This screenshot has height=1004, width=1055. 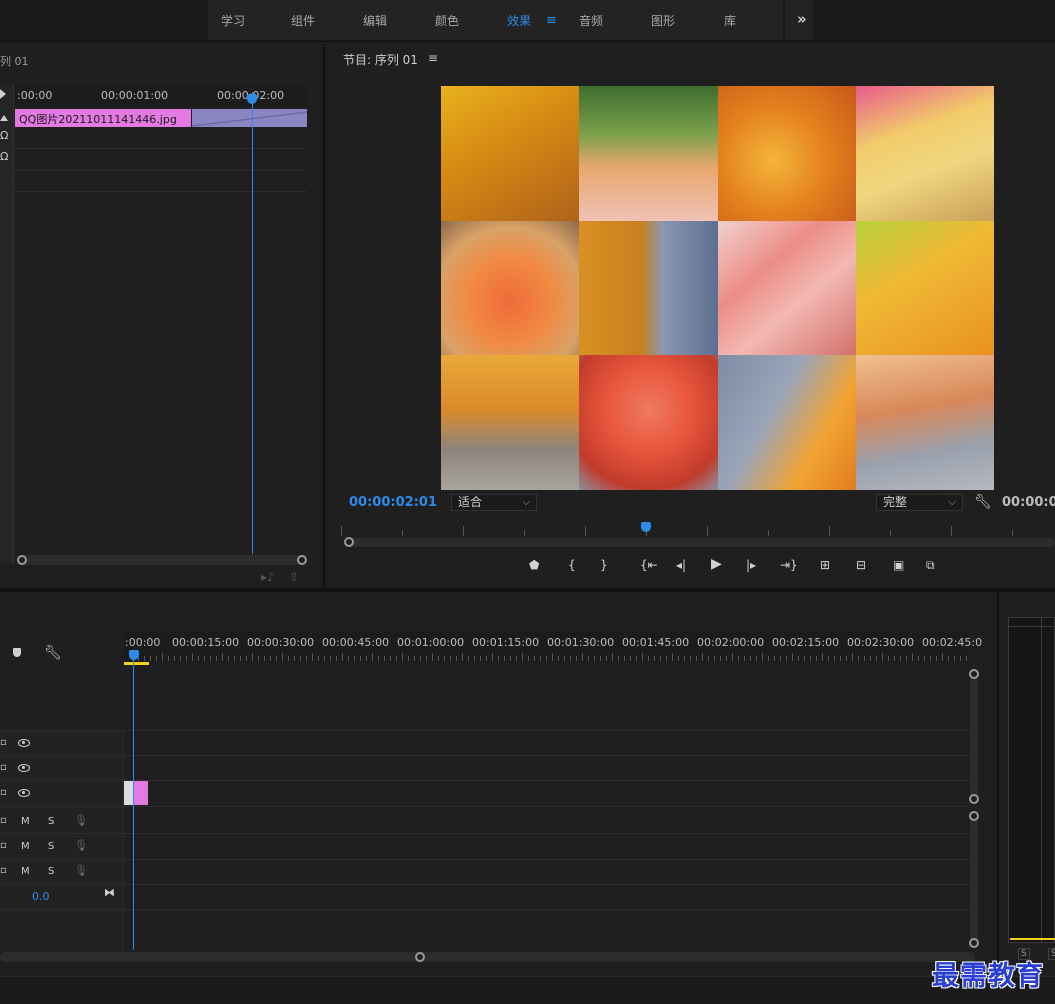 What do you see at coordinates (303, 20) in the screenshot?
I see `workspace-tab-assembly: 组件` at bounding box center [303, 20].